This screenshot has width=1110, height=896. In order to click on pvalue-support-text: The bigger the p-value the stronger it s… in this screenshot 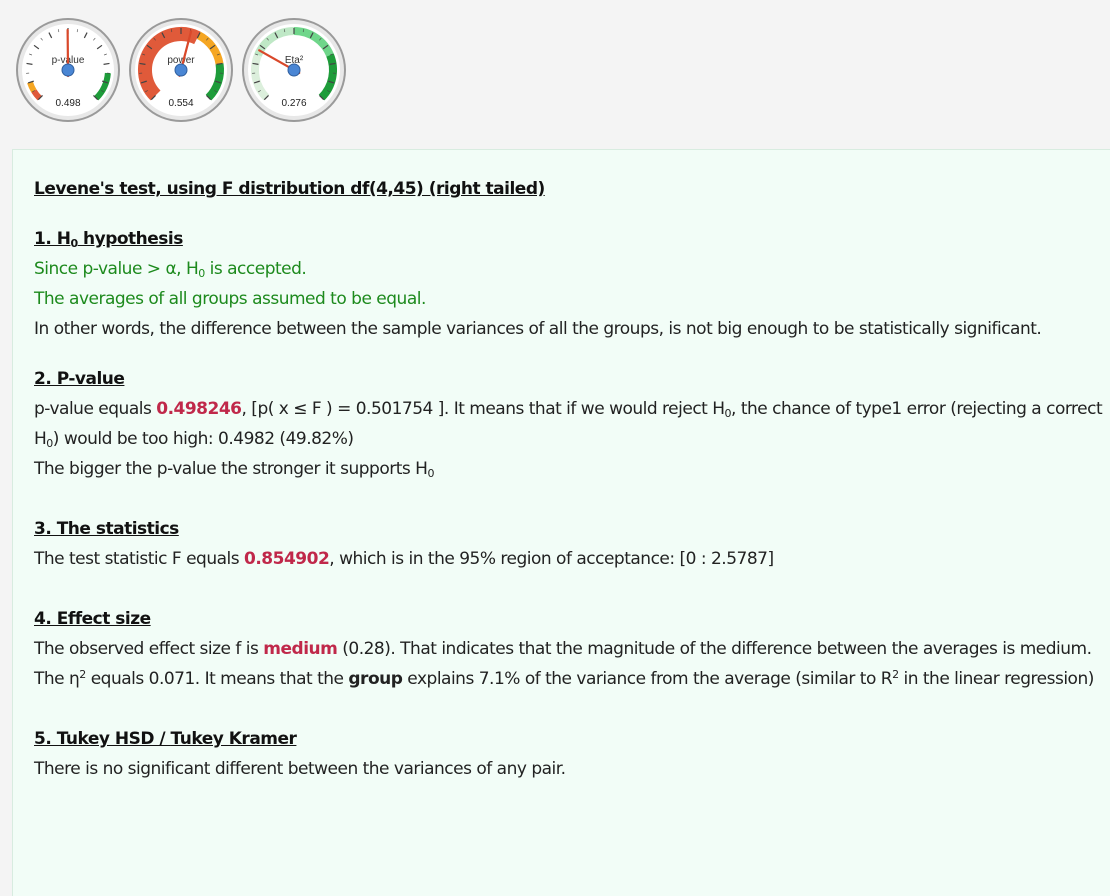, I will do `click(231, 469)`.